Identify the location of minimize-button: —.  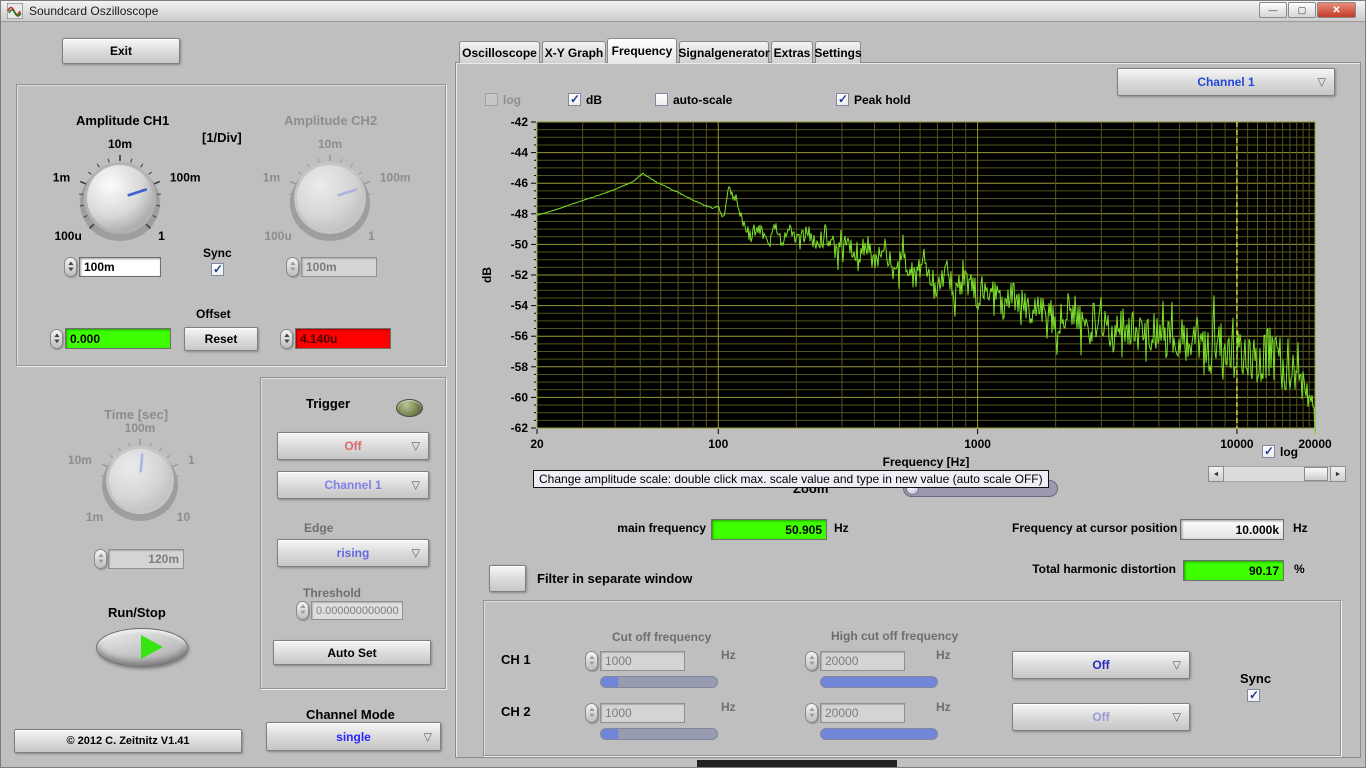
(1273, 10).